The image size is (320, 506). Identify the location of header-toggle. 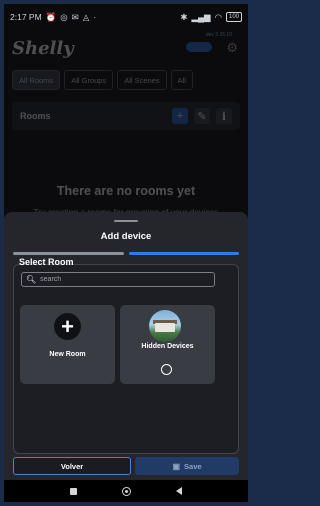
(199, 47).